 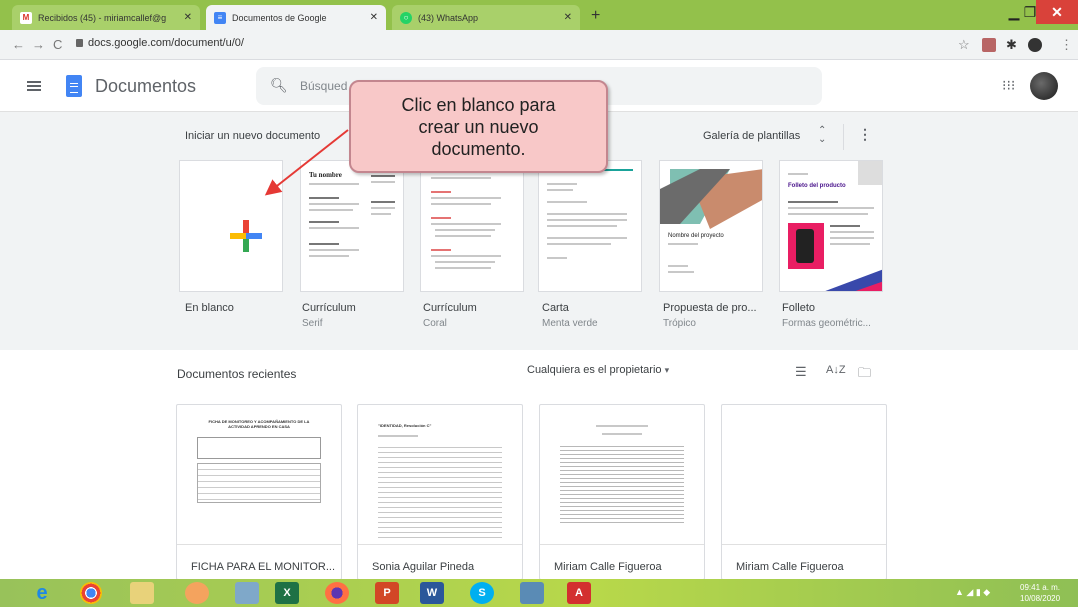 What do you see at coordinates (197, 593) in the screenshot?
I see `paint-icon` at bounding box center [197, 593].